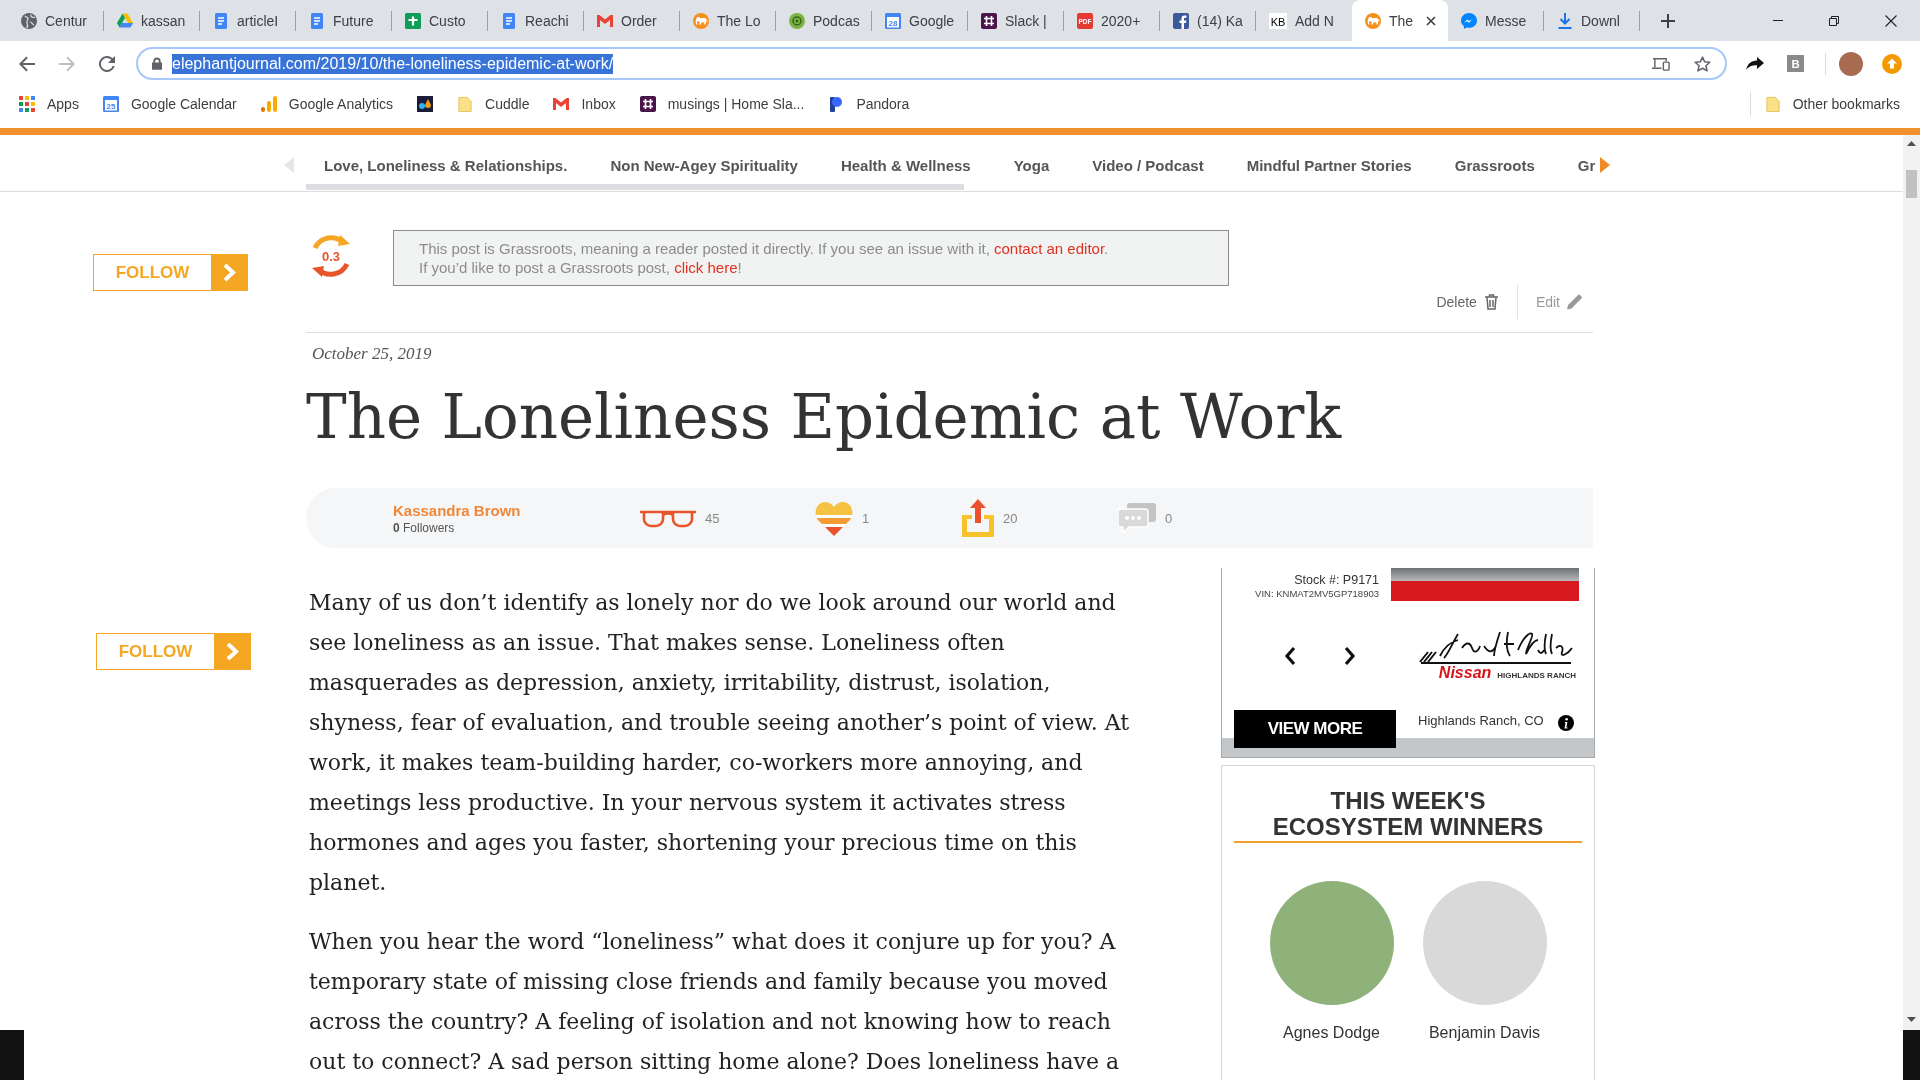 Image resolution: width=1920 pixels, height=1080 pixels. I want to click on up-arrow-icon, so click(1911, 143).